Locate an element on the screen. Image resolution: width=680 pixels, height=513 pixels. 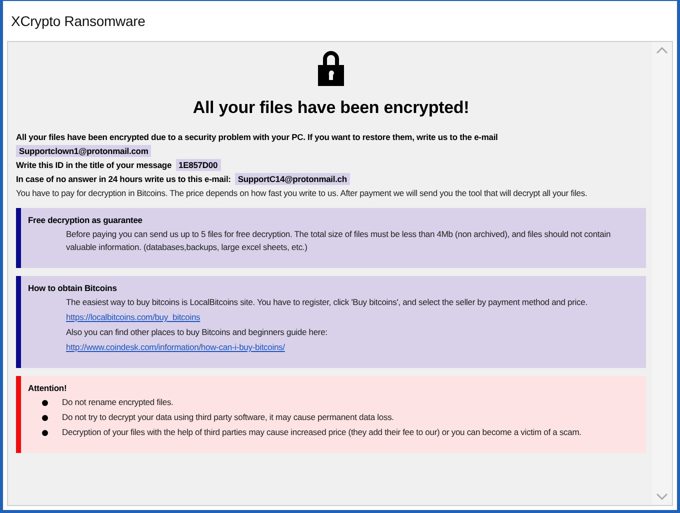
list-item-text: Do not rename encrypted files. is located at coordinates (118, 402).